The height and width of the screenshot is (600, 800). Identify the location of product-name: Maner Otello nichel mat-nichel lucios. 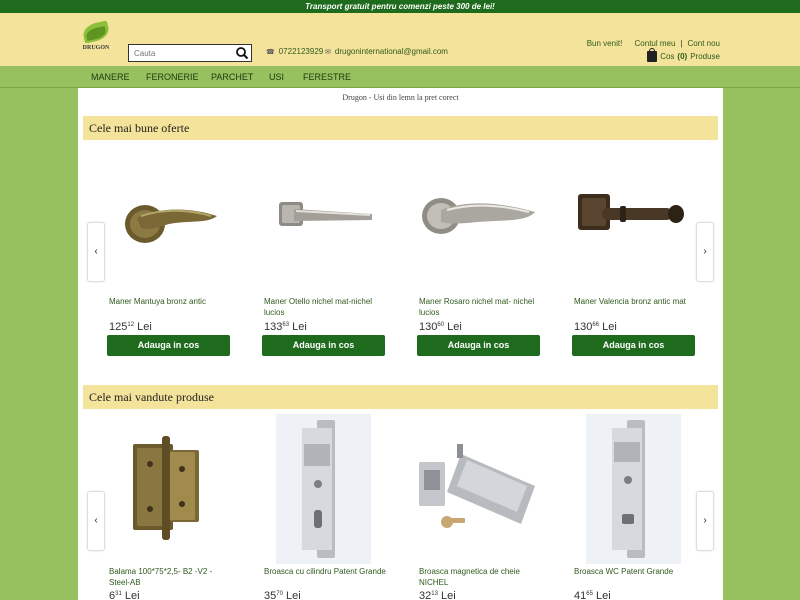
(325, 307).